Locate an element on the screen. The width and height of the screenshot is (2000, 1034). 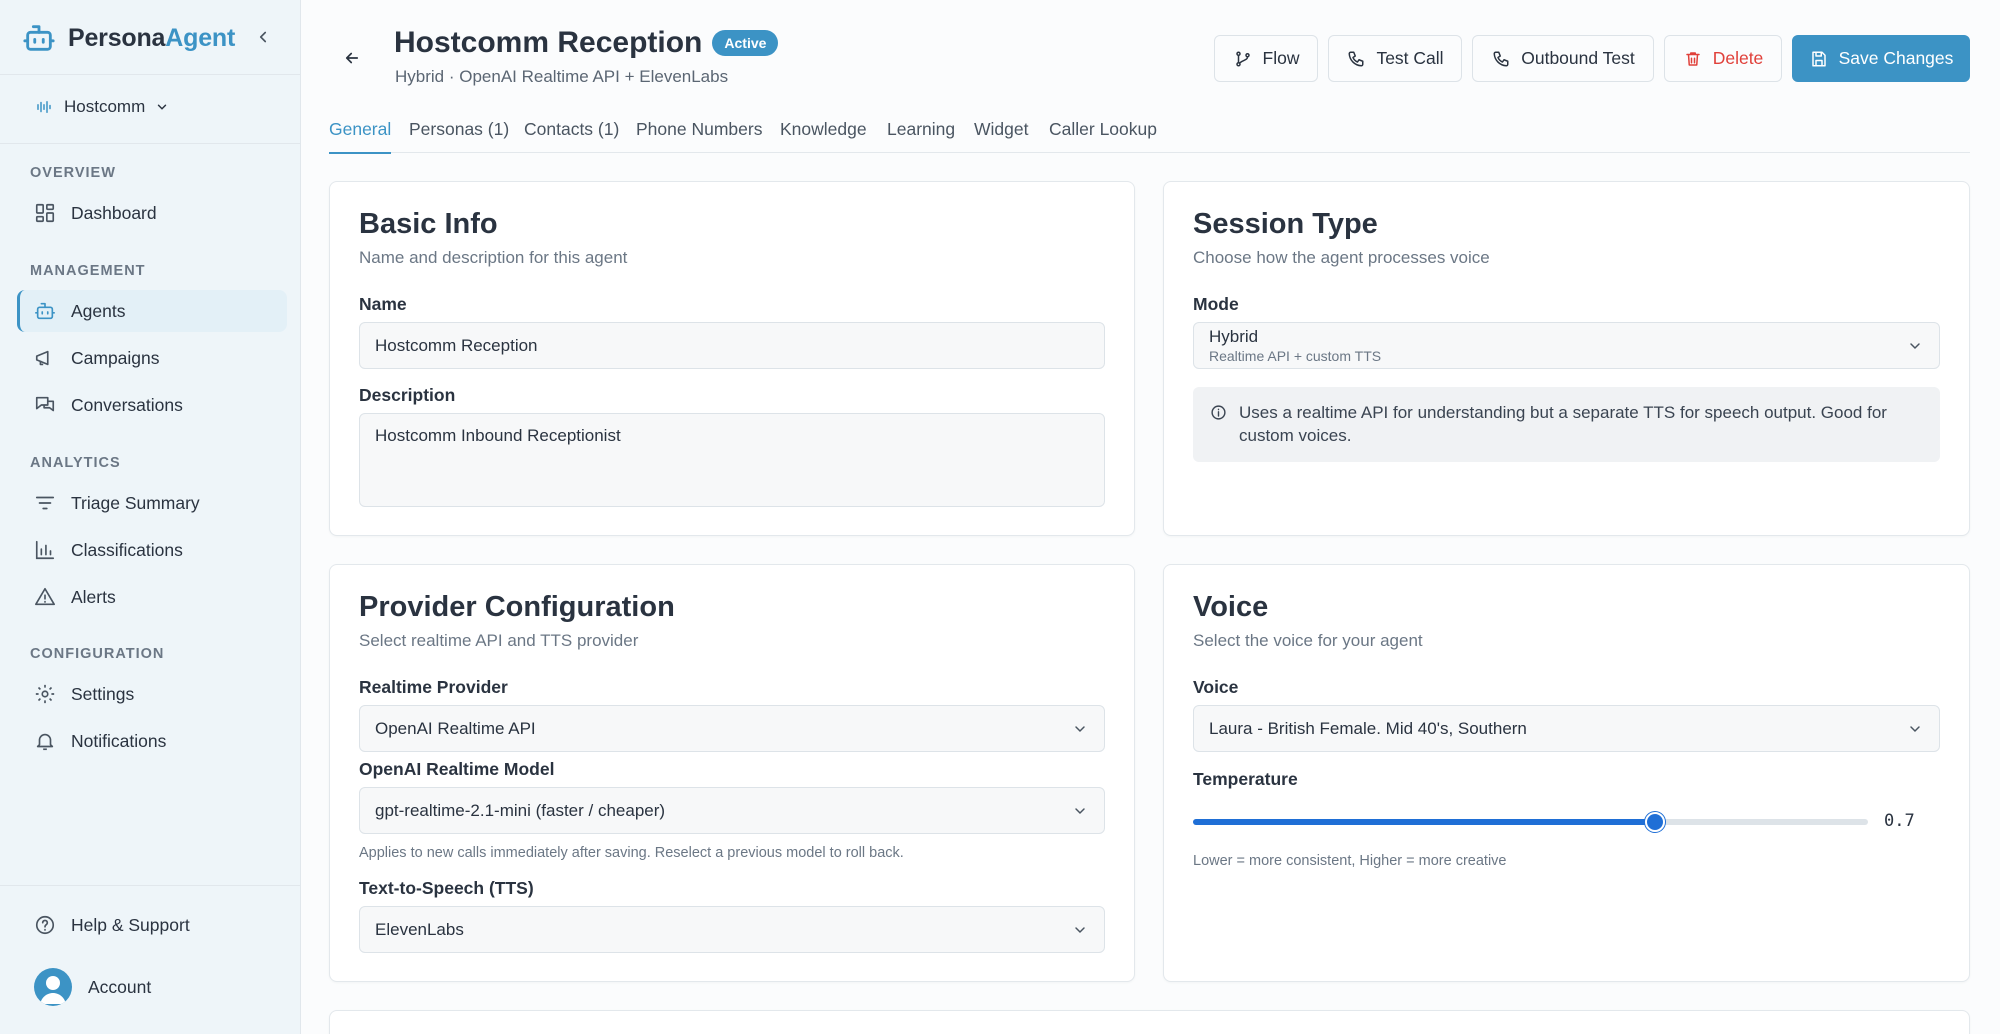
delete-button: Delete is located at coordinates (1723, 58).